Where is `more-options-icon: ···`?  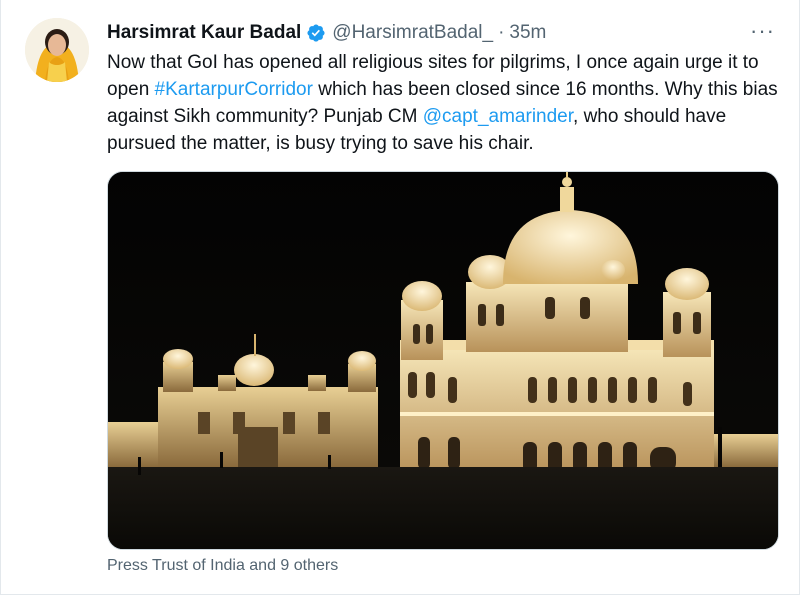 more-options-icon: ··· is located at coordinates (762, 31).